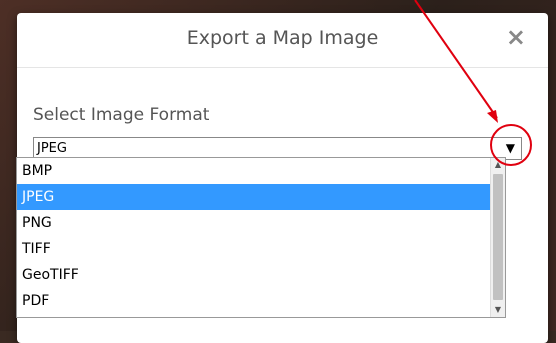 This screenshot has height=343, width=556. Describe the element at coordinates (456, 59) in the screenshot. I see `annotation-arrow-line` at that location.